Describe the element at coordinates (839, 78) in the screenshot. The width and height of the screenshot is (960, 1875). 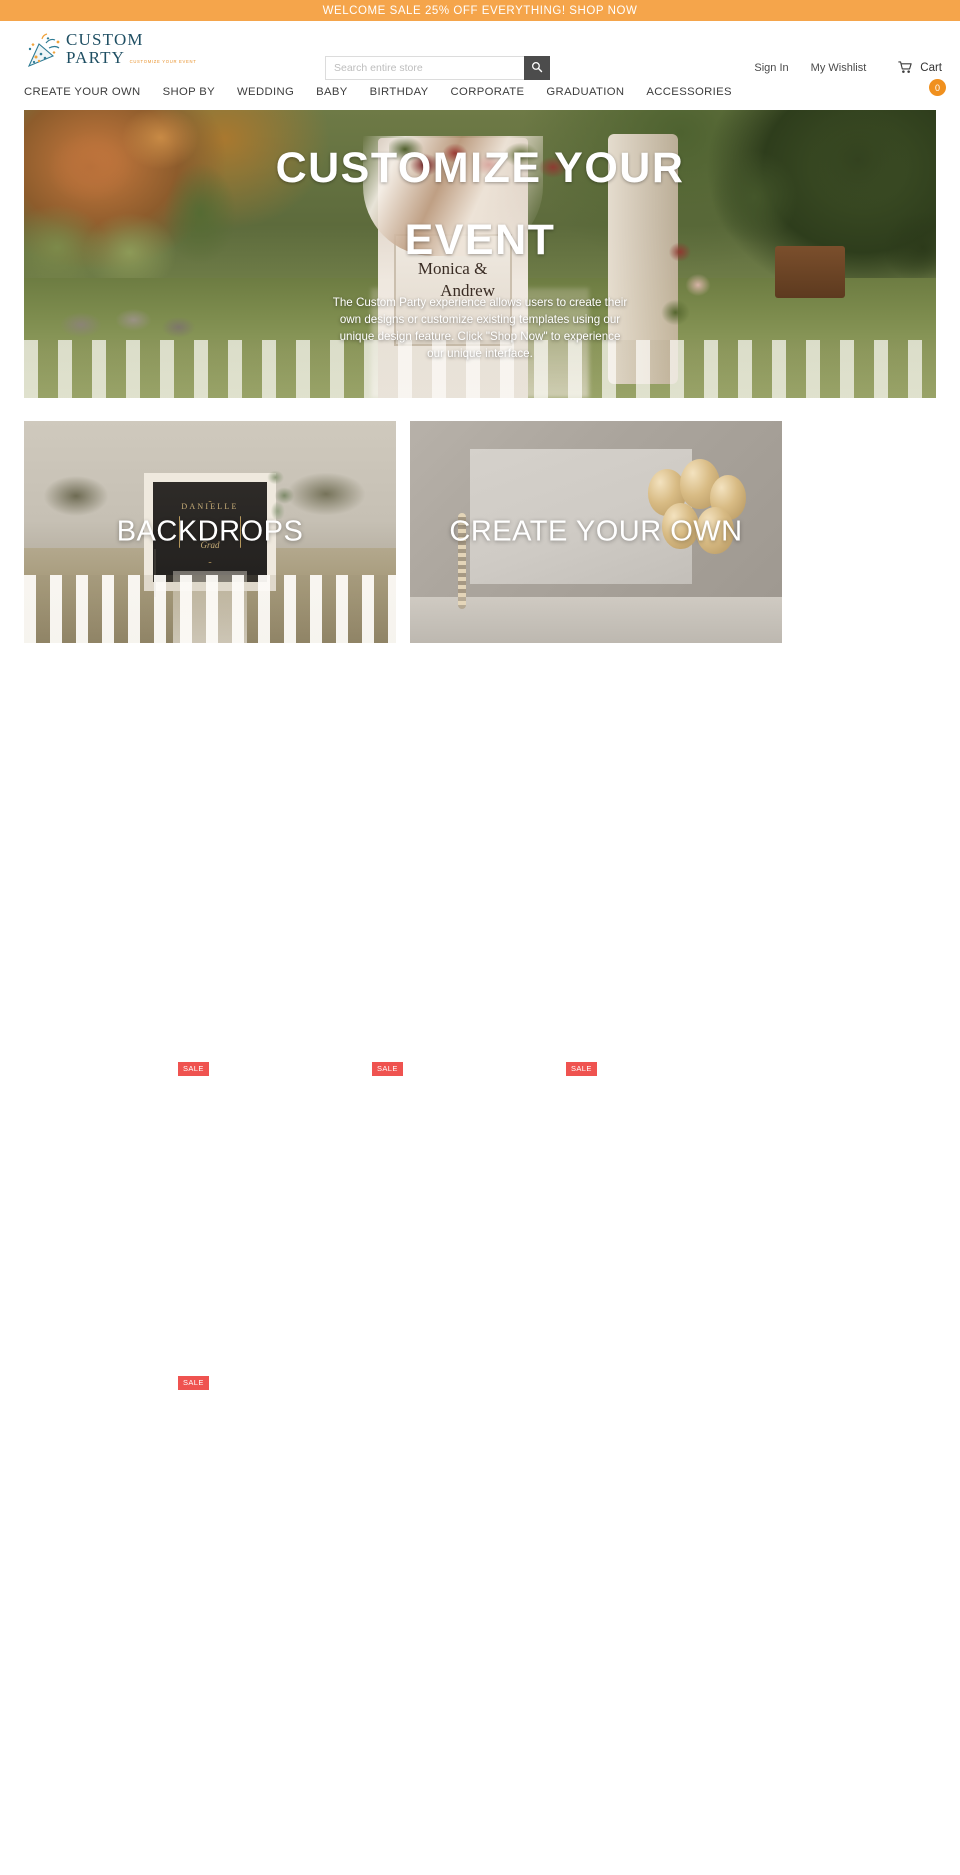
I see `header-links: Sign In My Wishlist Cart 0` at that location.